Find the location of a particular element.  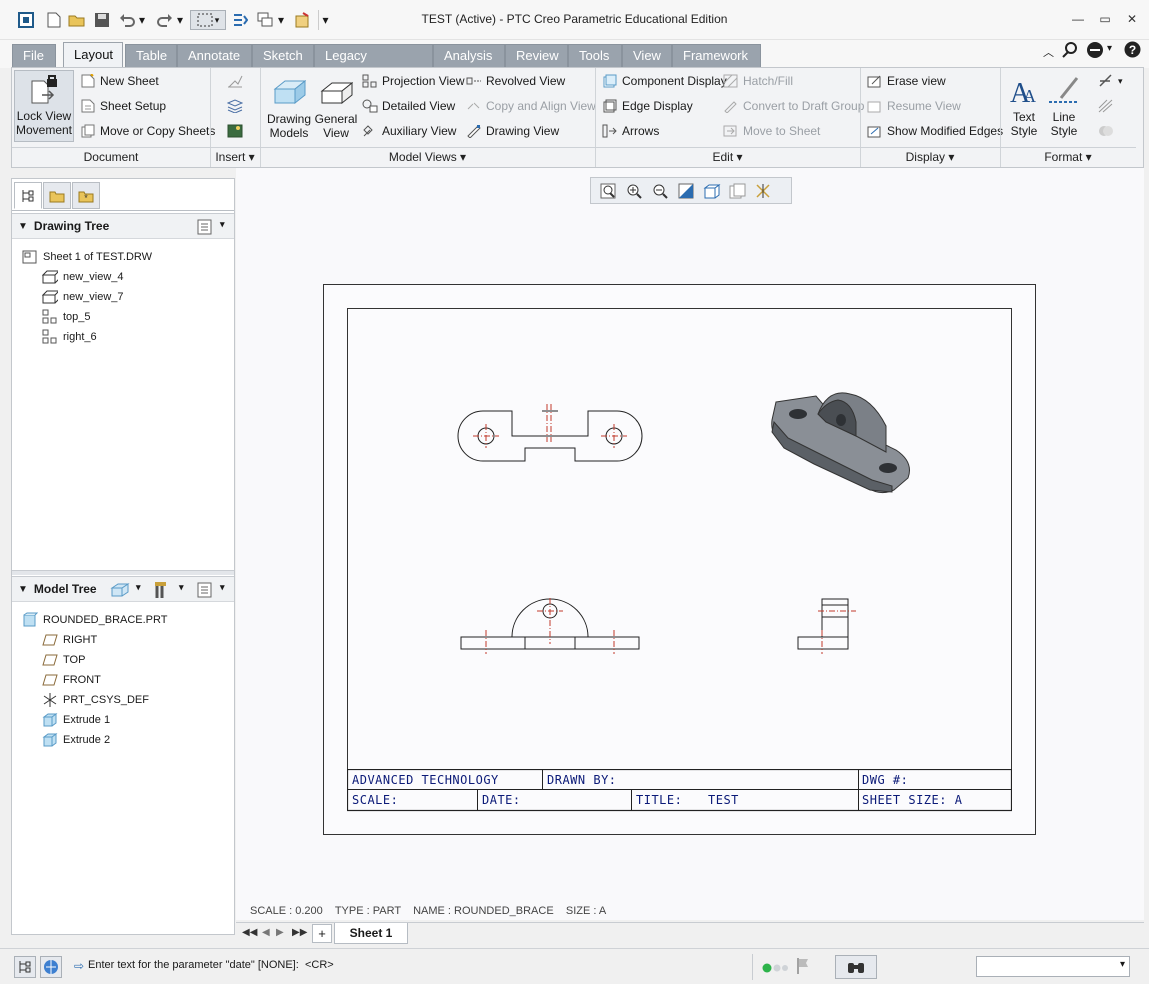

erase-view-button: Erase view is located at coordinates (906, 81).